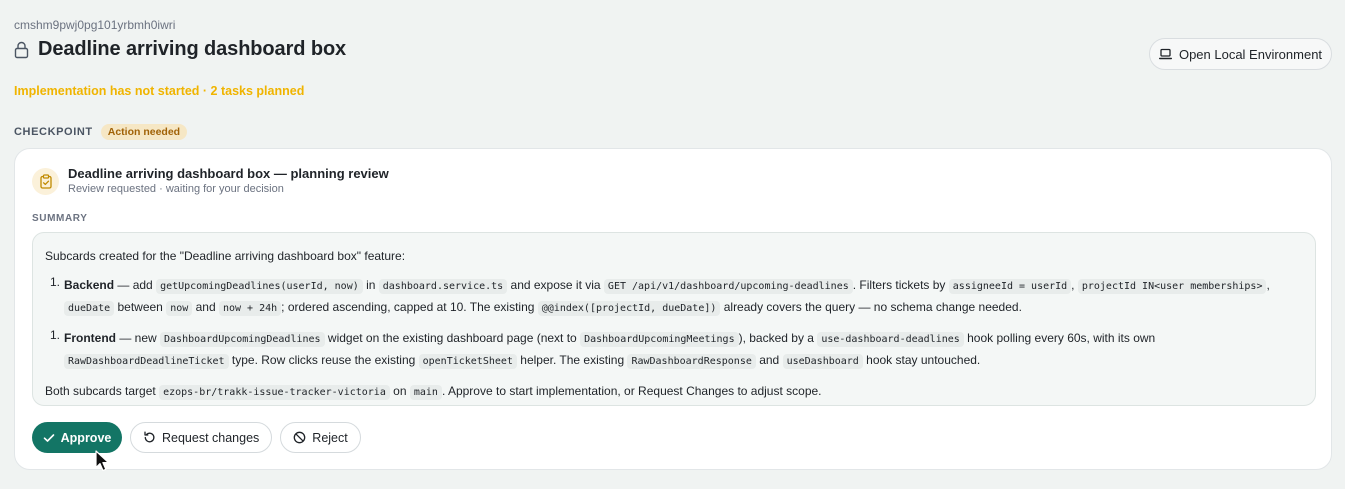  I want to click on code-snippet: getUpcomingDeadlines(userId, now), so click(259, 286).